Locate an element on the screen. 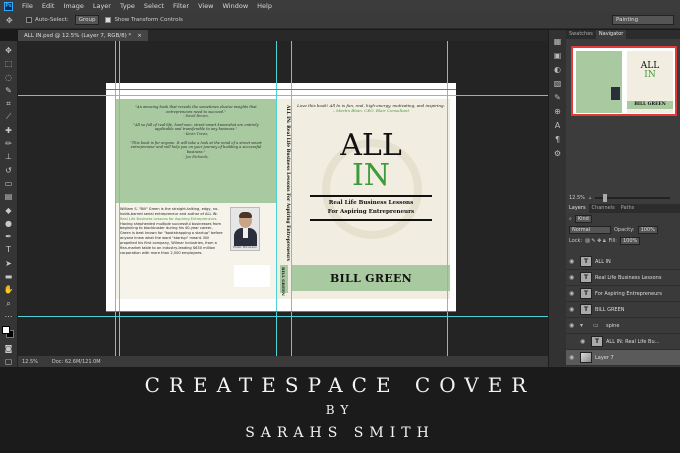  paragraph-panel-icon: ¶ is located at coordinates (557, 139).